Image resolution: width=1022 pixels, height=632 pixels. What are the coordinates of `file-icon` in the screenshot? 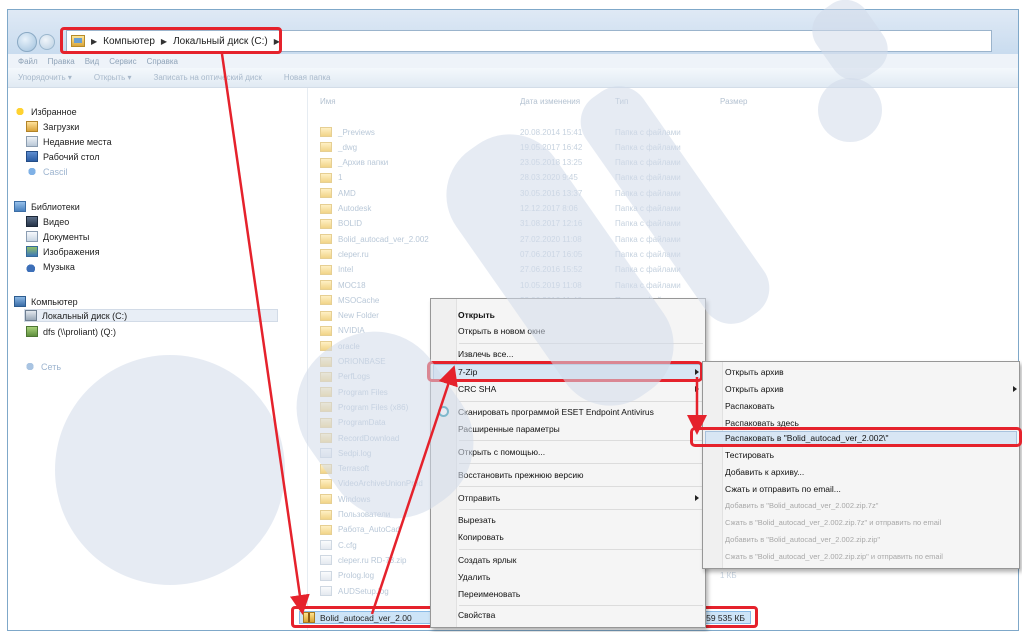 It's located at (326, 575).